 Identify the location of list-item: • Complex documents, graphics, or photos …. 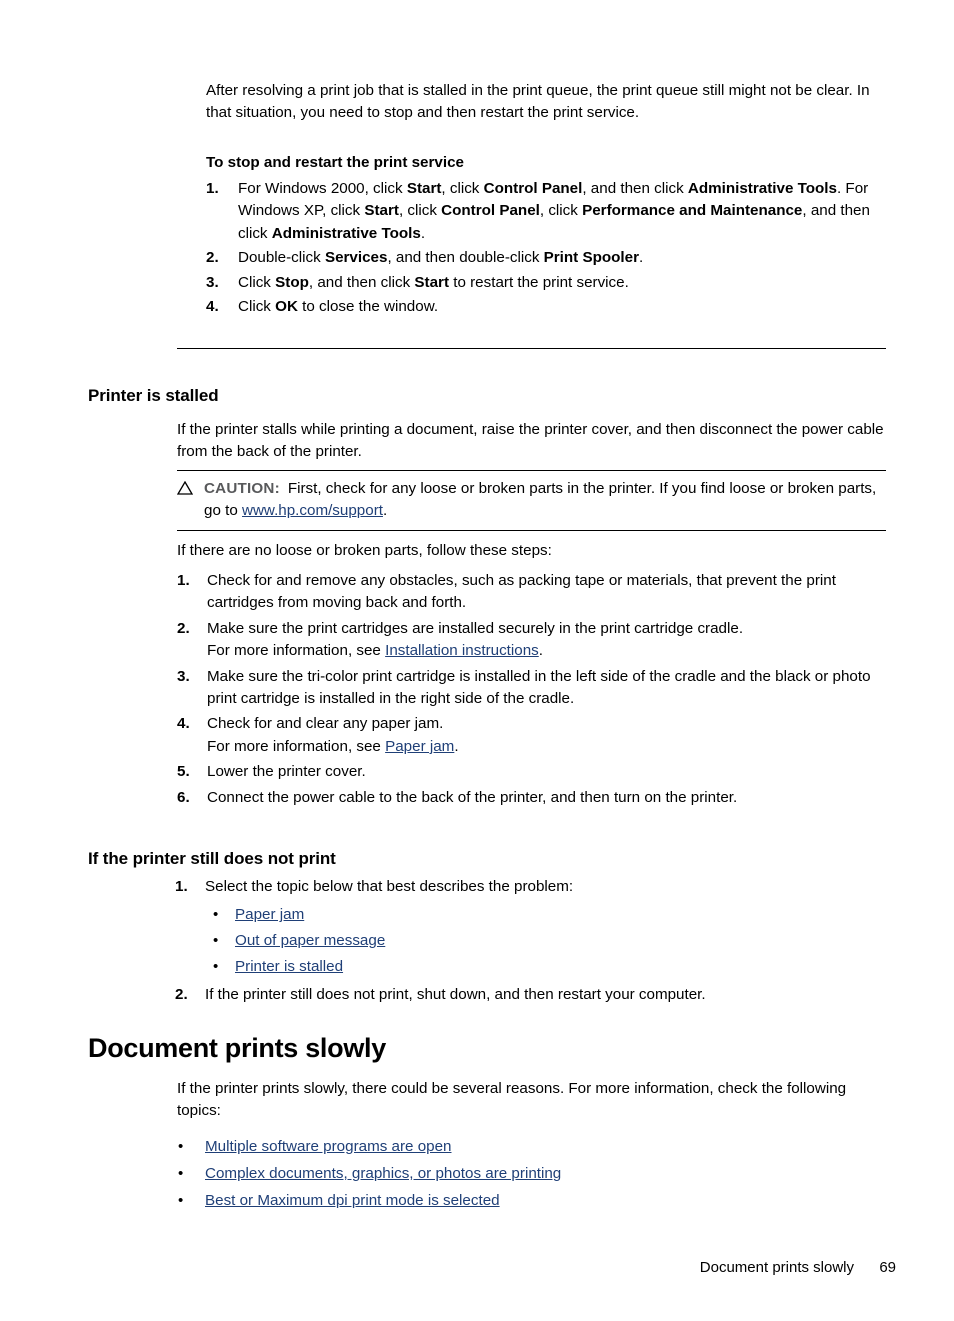
(531, 1174).